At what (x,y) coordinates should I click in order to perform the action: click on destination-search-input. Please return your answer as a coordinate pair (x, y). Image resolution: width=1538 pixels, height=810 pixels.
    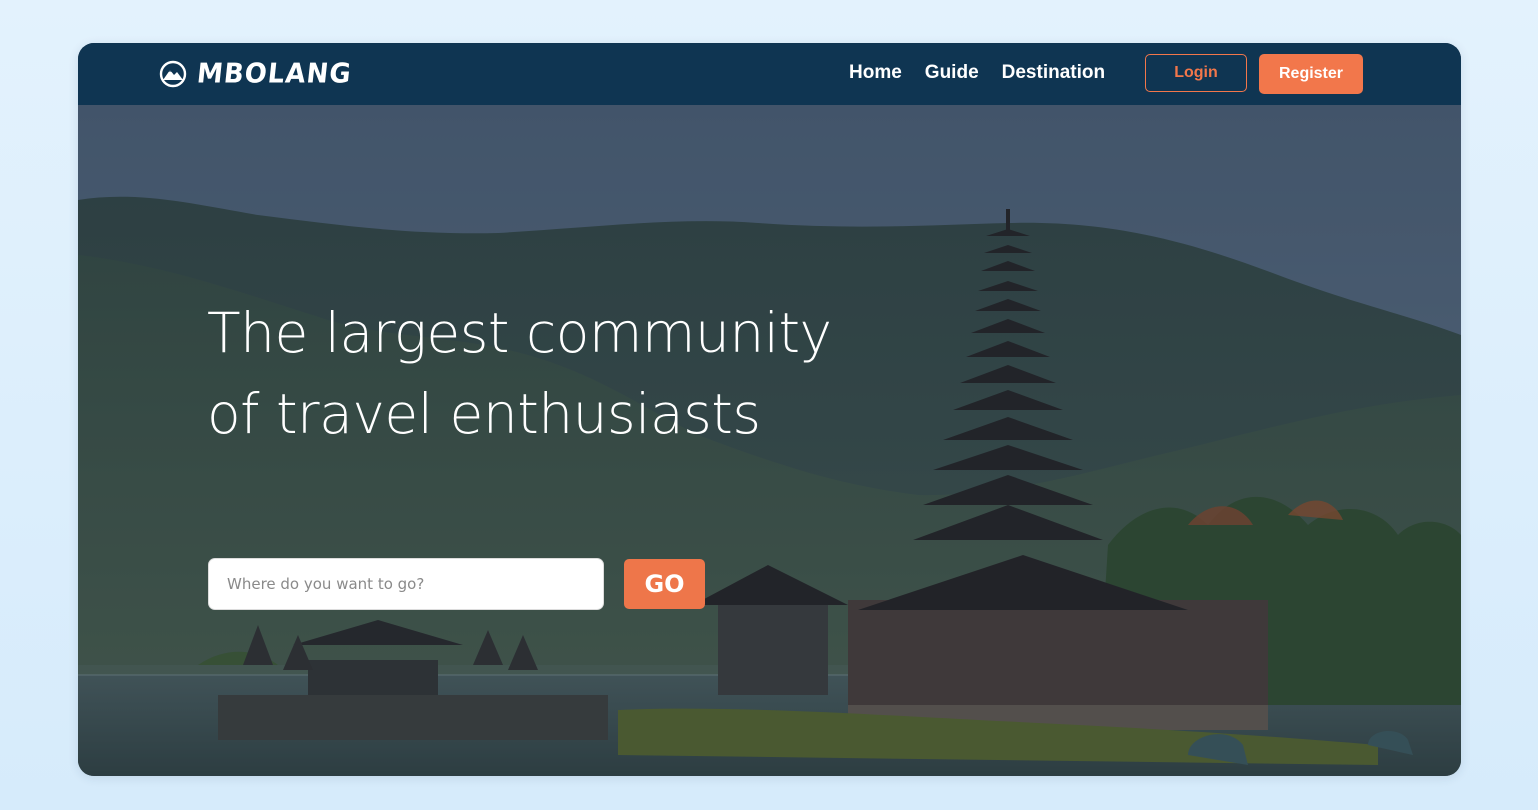
    Looking at the image, I should click on (406, 584).